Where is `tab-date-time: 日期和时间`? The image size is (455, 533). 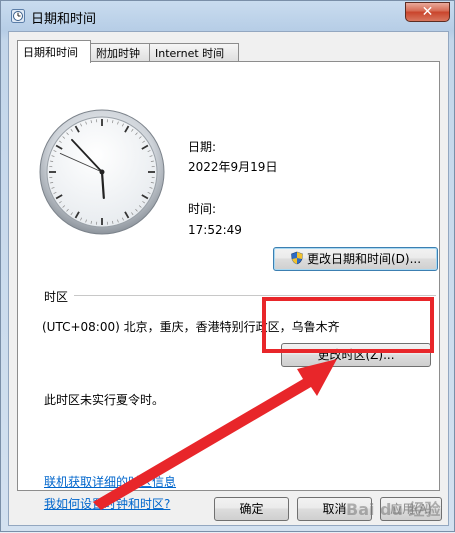 tab-date-time: 日期和时间 is located at coordinates (54, 51).